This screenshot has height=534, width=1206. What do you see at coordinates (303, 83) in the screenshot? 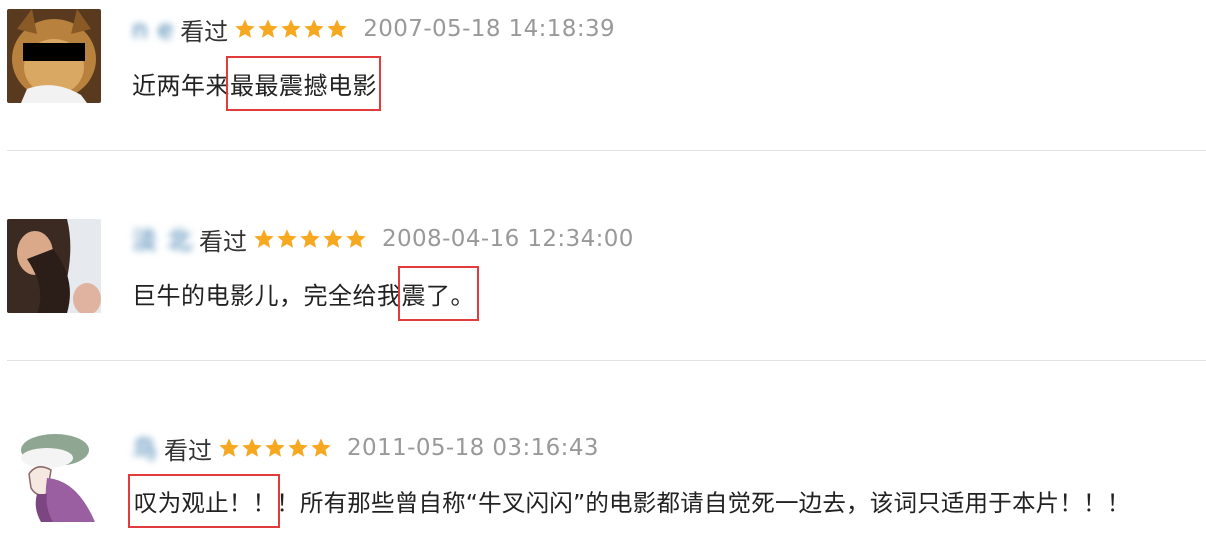
I see `highlighted-phrase: 最最震撼电影` at bounding box center [303, 83].